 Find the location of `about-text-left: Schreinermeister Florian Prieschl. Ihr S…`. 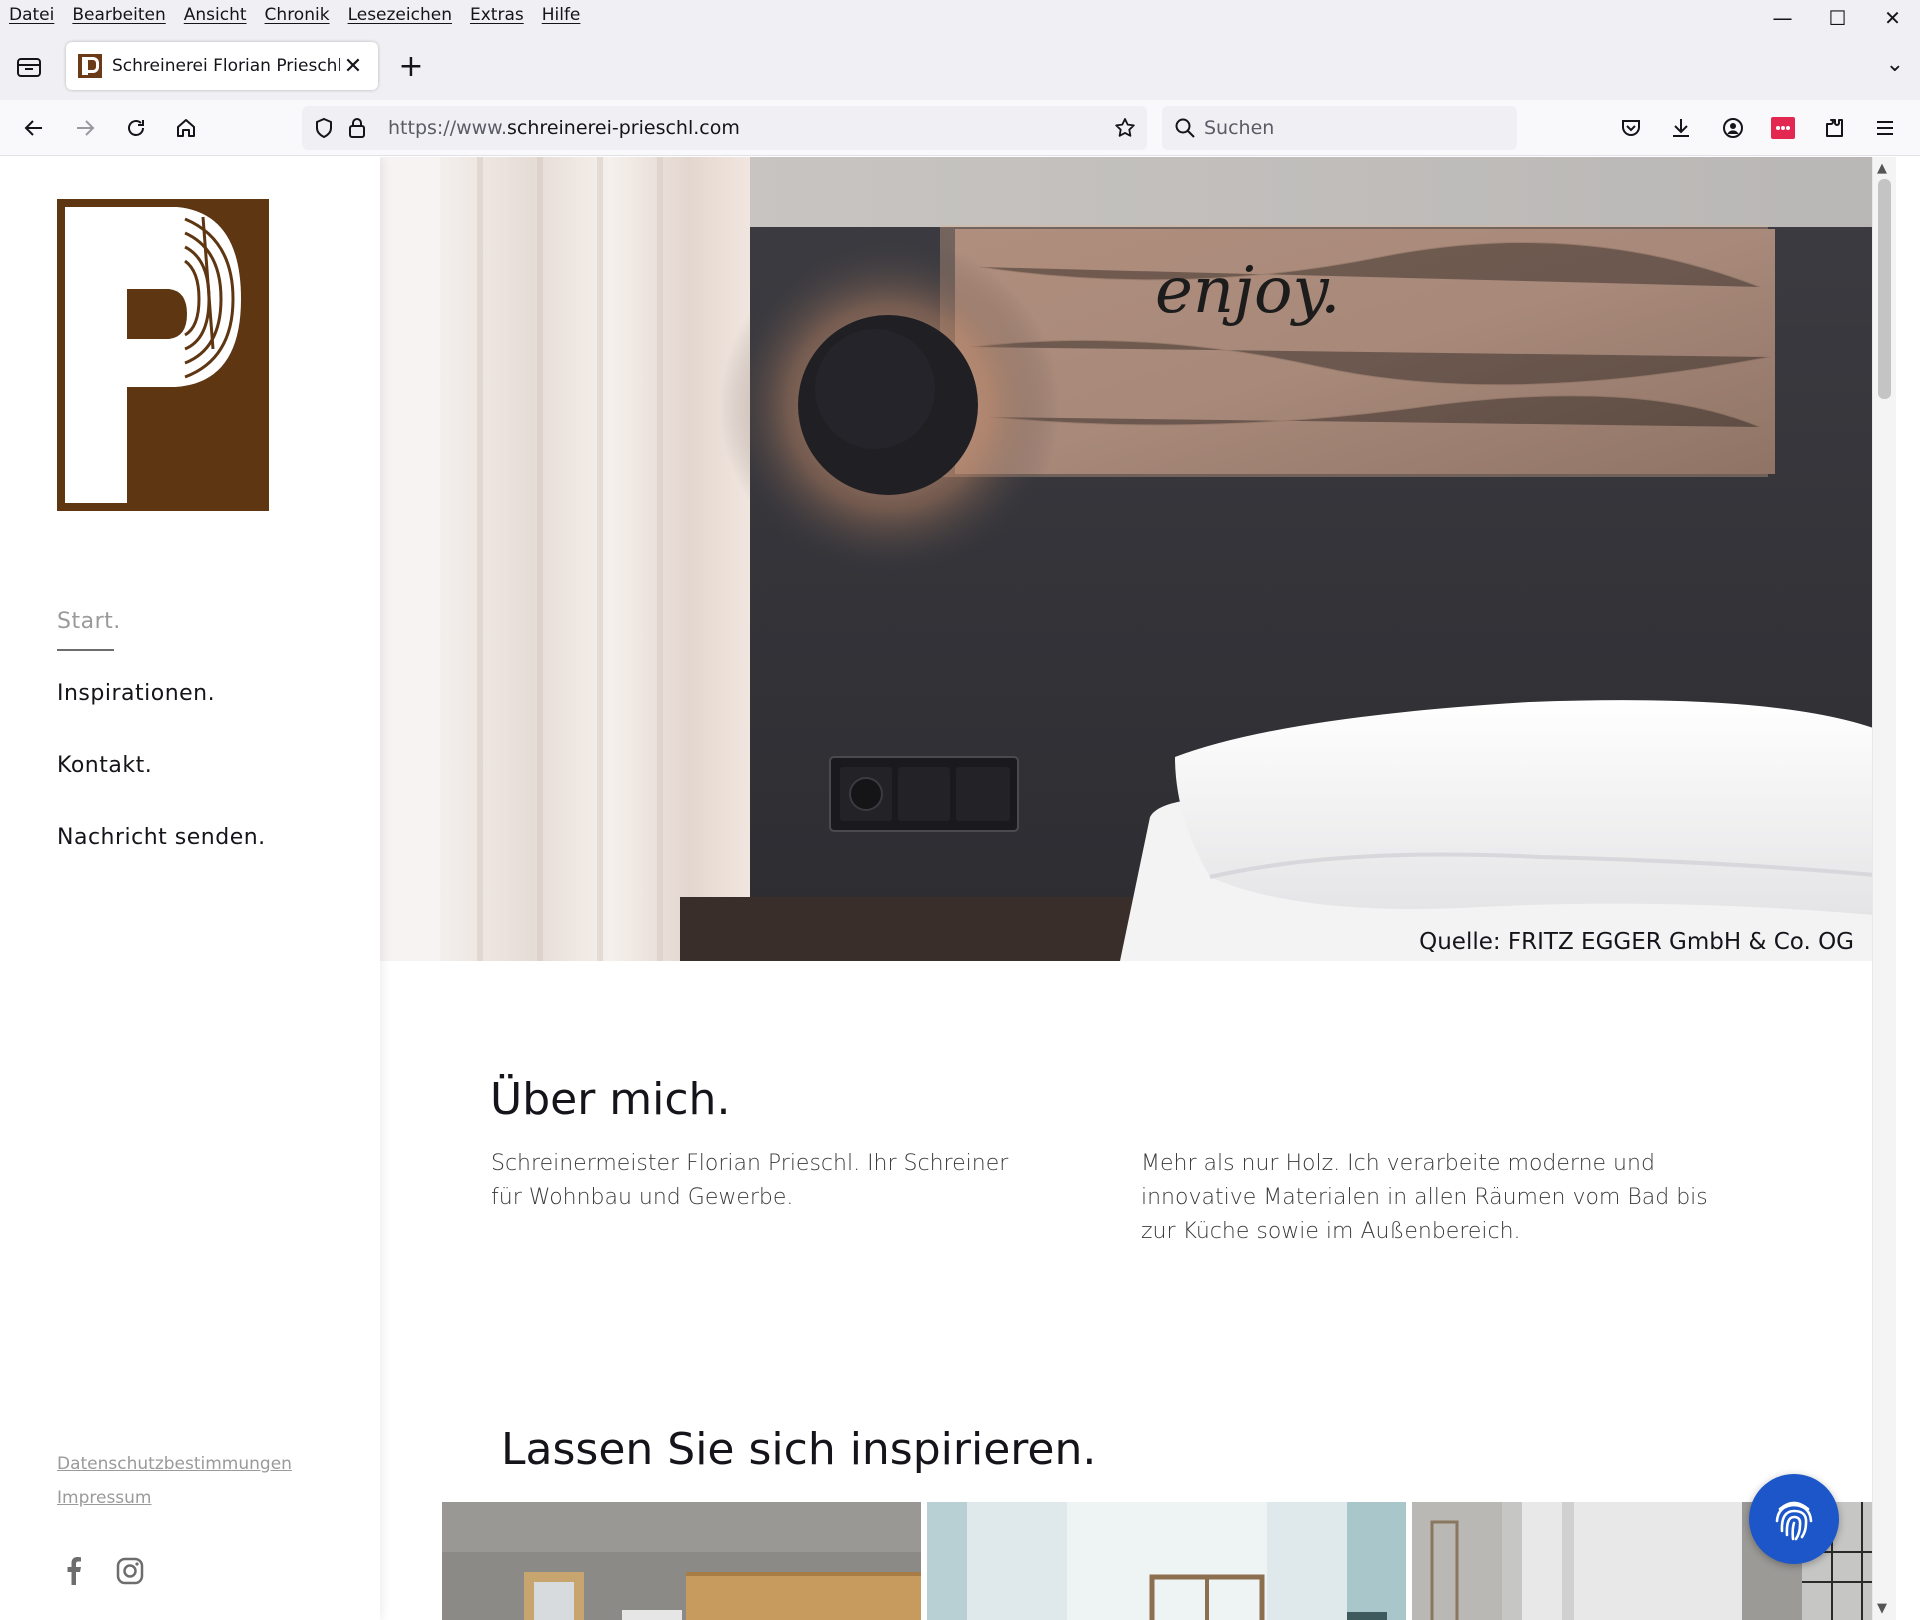

about-text-left: Schreinermeister Florian Prieschl. Ihr S… is located at coordinates (750, 1180).